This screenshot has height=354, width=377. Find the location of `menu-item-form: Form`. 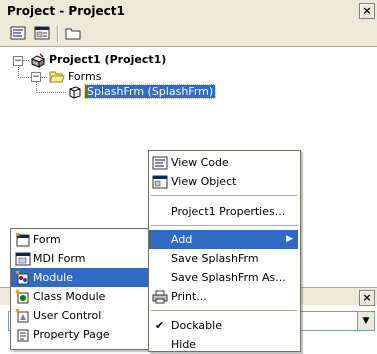

menu-item-form: Form is located at coordinates (80, 239).